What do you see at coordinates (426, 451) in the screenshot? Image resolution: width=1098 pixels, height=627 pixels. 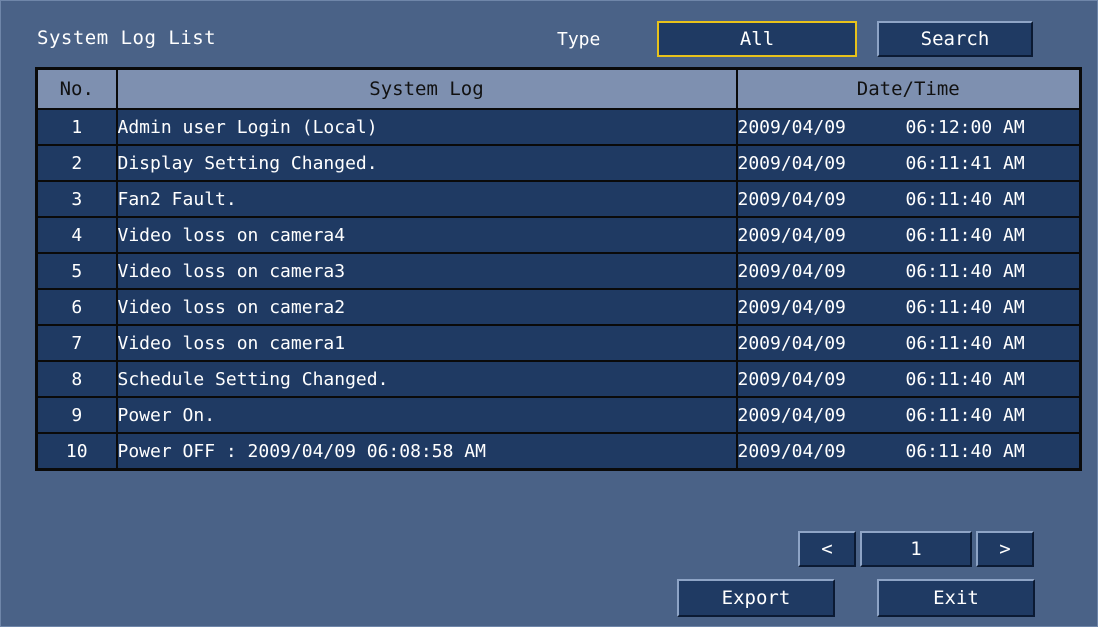 I see `row-log-message: Power OFF : 2009/04/09 06:08:58 AM` at bounding box center [426, 451].